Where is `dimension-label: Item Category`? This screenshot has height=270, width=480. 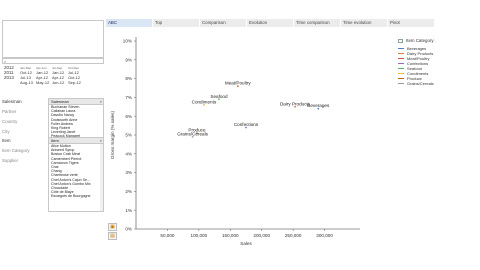
dimension-label: Item Category is located at coordinates (24, 151).